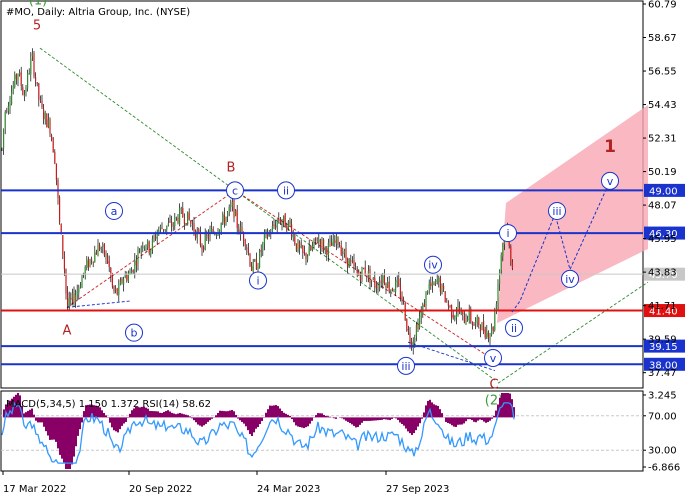 Image resolution: width=700 pixels, height=504 pixels. I want to click on wave-label-iii: iii, so click(556, 211).